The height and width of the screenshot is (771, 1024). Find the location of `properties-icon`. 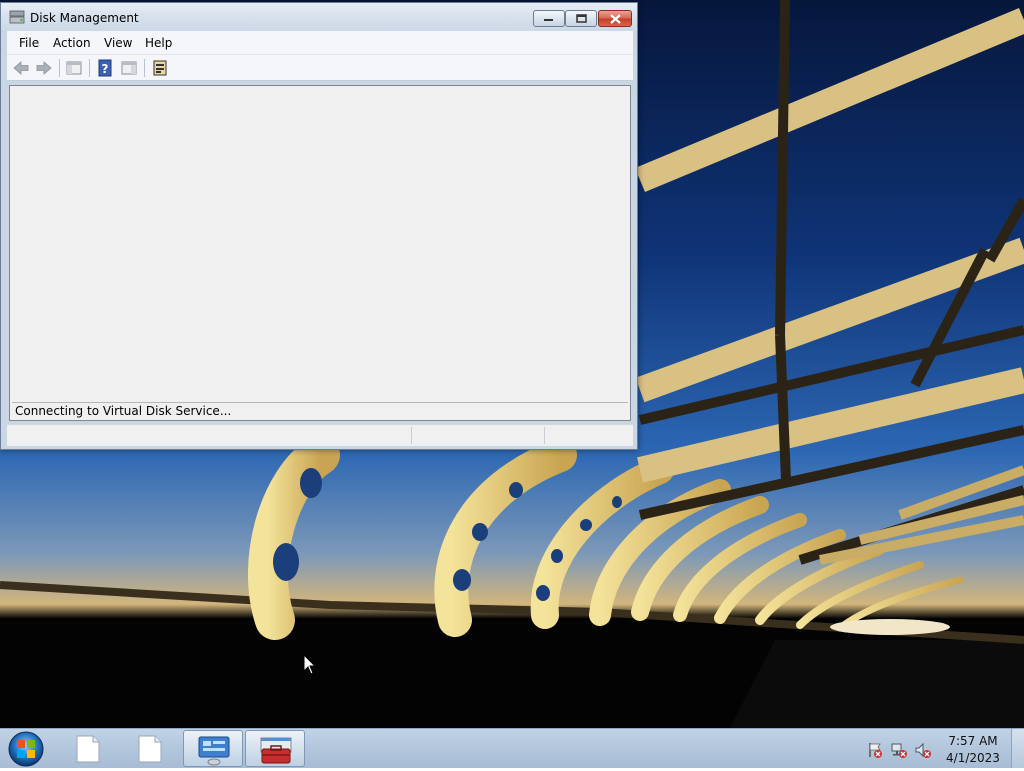

properties-icon is located at coordinates (160, 68).